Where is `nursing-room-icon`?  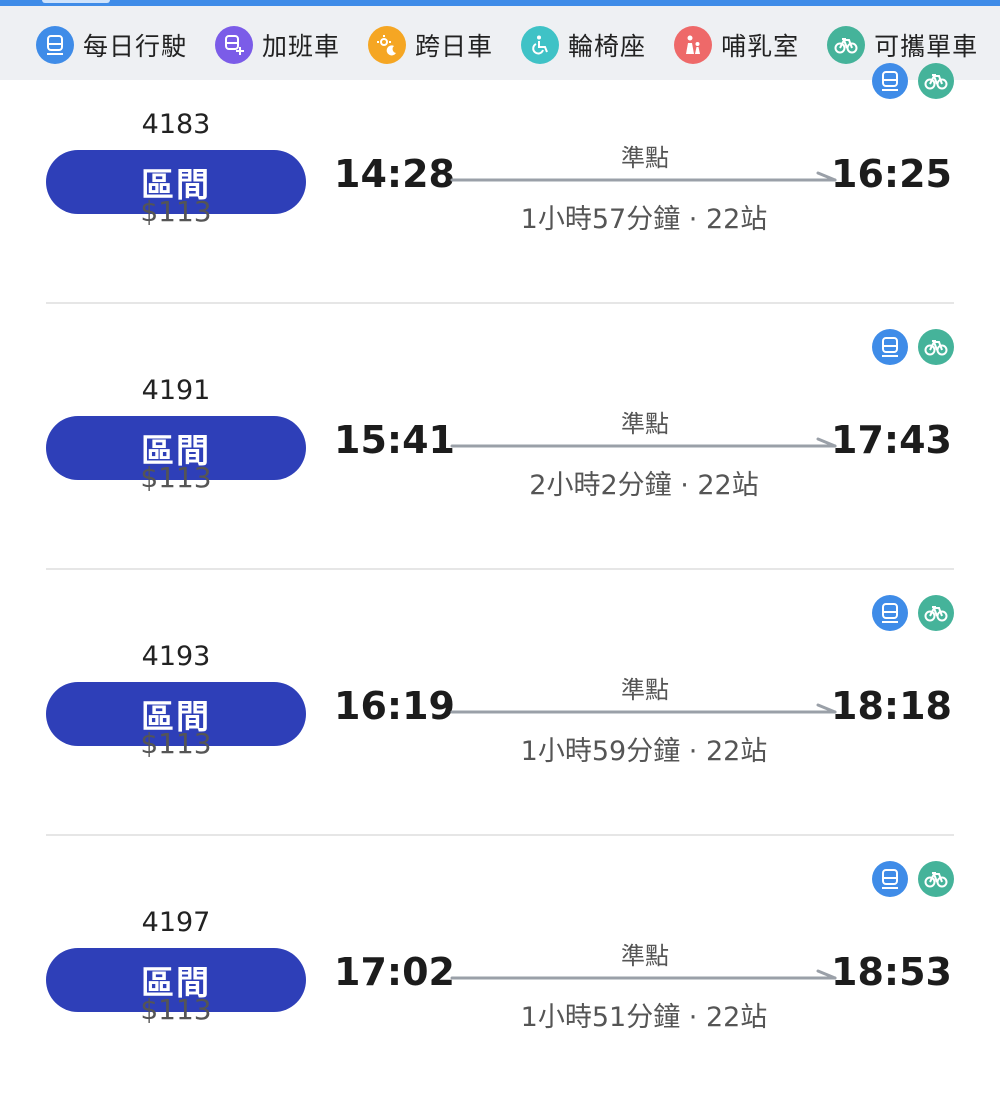 nursing-room-icon is located at coordinates (693, 45).